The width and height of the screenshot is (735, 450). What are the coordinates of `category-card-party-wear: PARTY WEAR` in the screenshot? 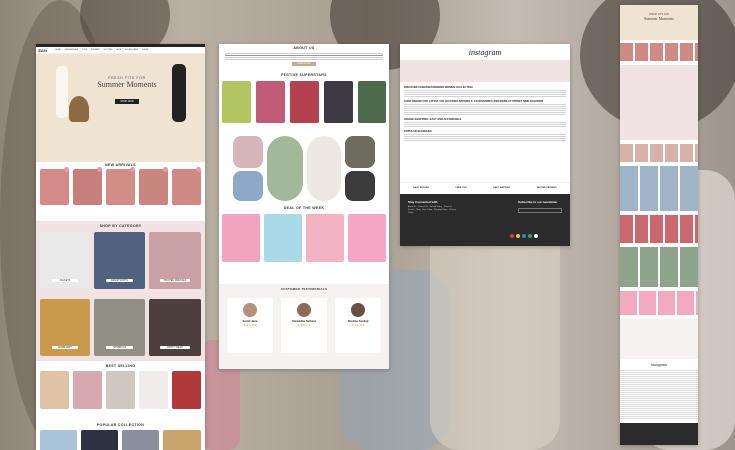 It's located at (175, 327).